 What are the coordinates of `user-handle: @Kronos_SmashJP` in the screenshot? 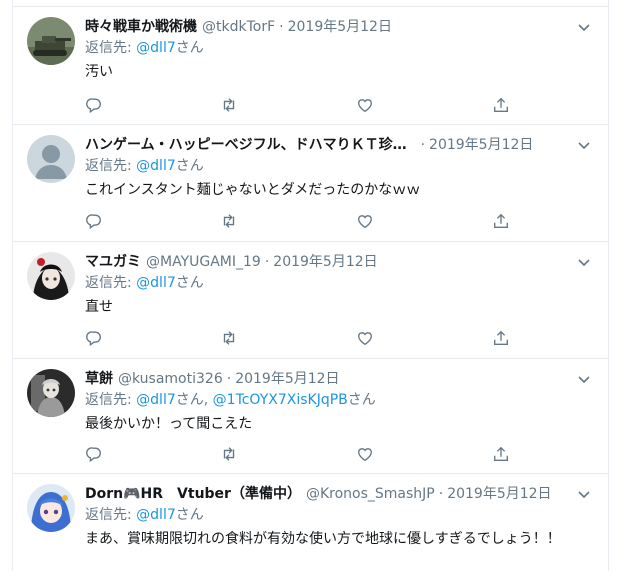 It's located at (370, 494).